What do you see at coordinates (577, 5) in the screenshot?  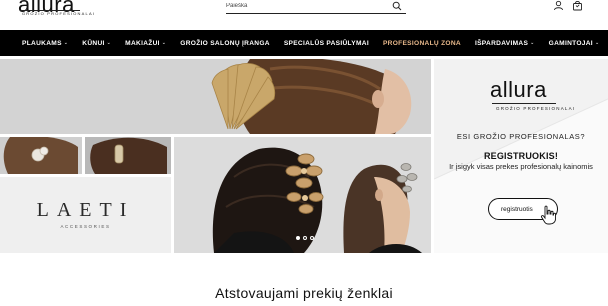 I see `cart-icon` at bounding box center [577, 5].